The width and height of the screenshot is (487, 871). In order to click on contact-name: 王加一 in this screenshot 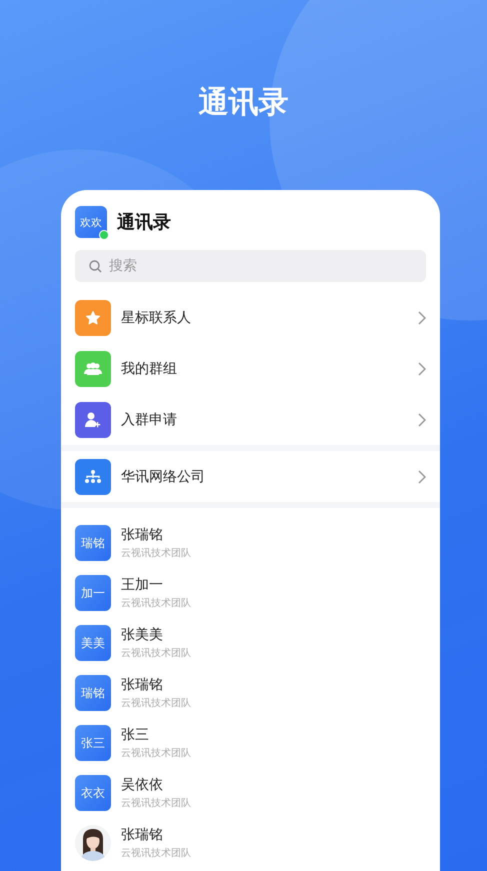, I will do `click(156, 585)`.